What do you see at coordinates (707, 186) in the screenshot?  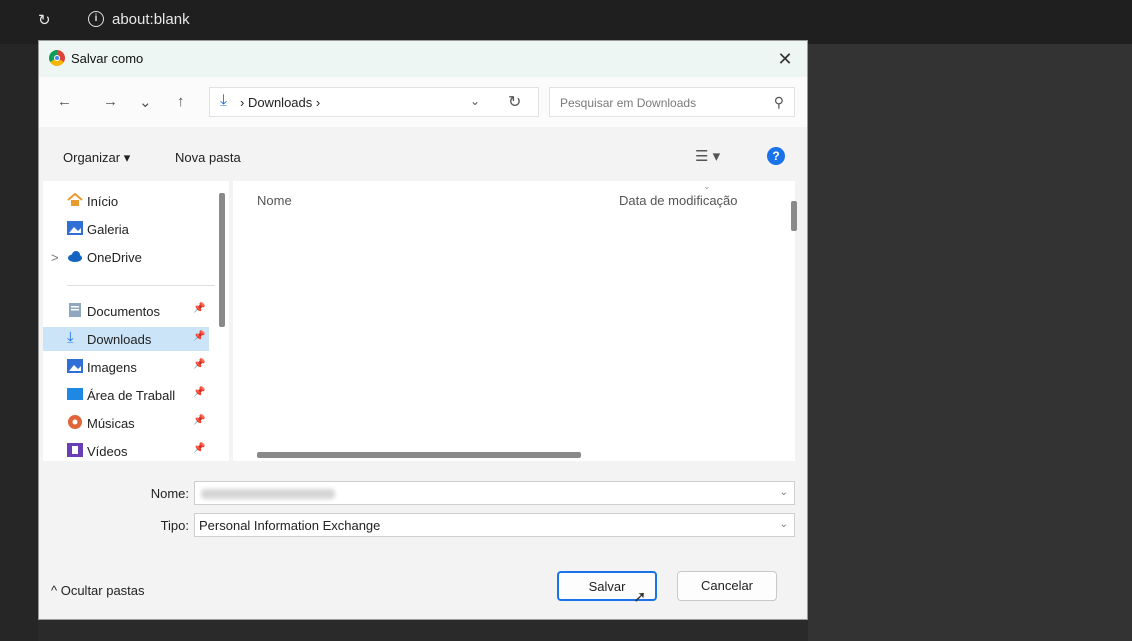 I see `sort-indicator-icon: ⌄` at bounding box center [707, 186].